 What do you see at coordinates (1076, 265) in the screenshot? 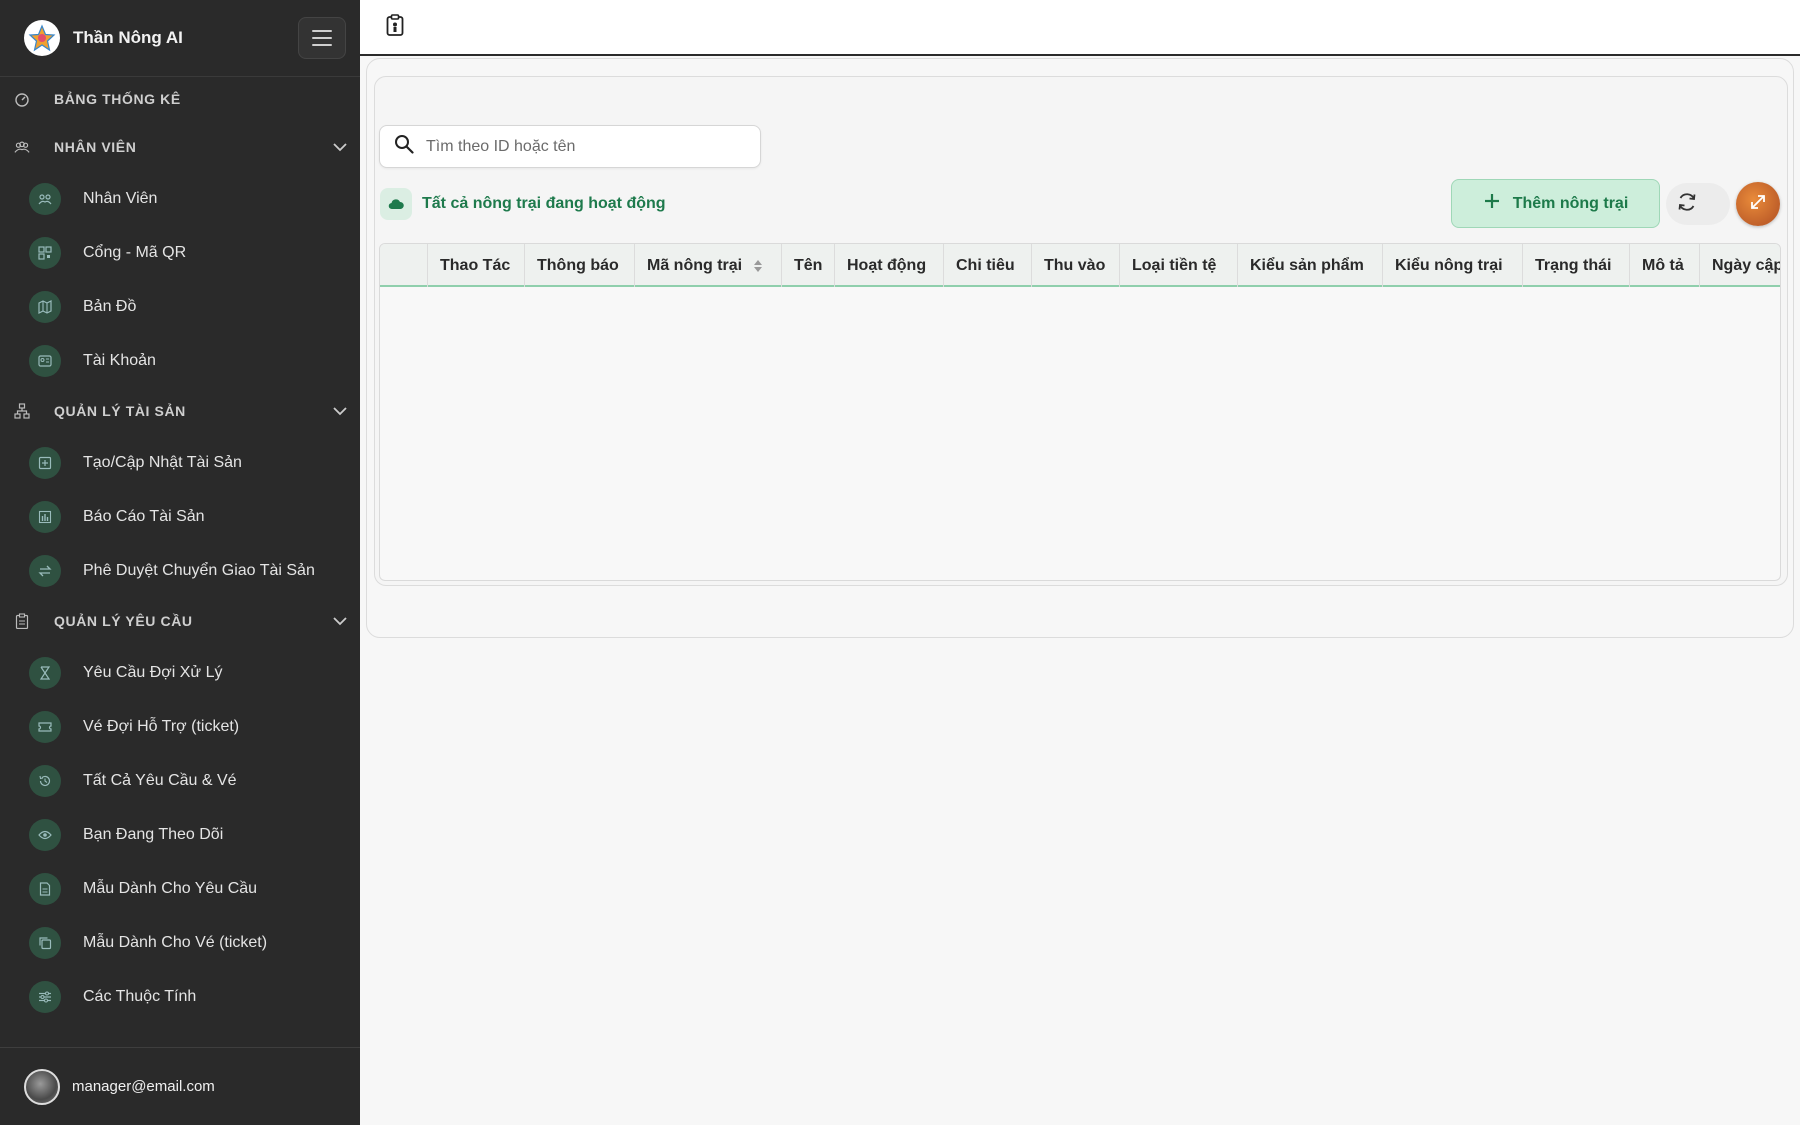
I see `column-header-income: Thu vào` at bounding box center [1076, 265].